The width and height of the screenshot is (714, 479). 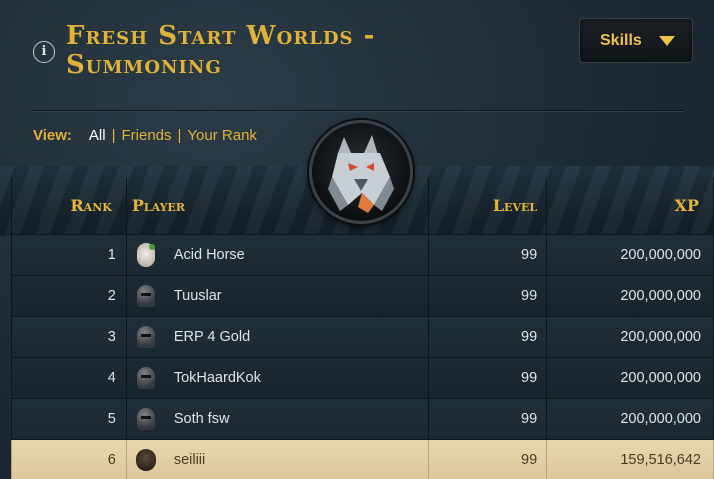 I want to click on player-cell: Soth fsw, so click(x=277, y=418).